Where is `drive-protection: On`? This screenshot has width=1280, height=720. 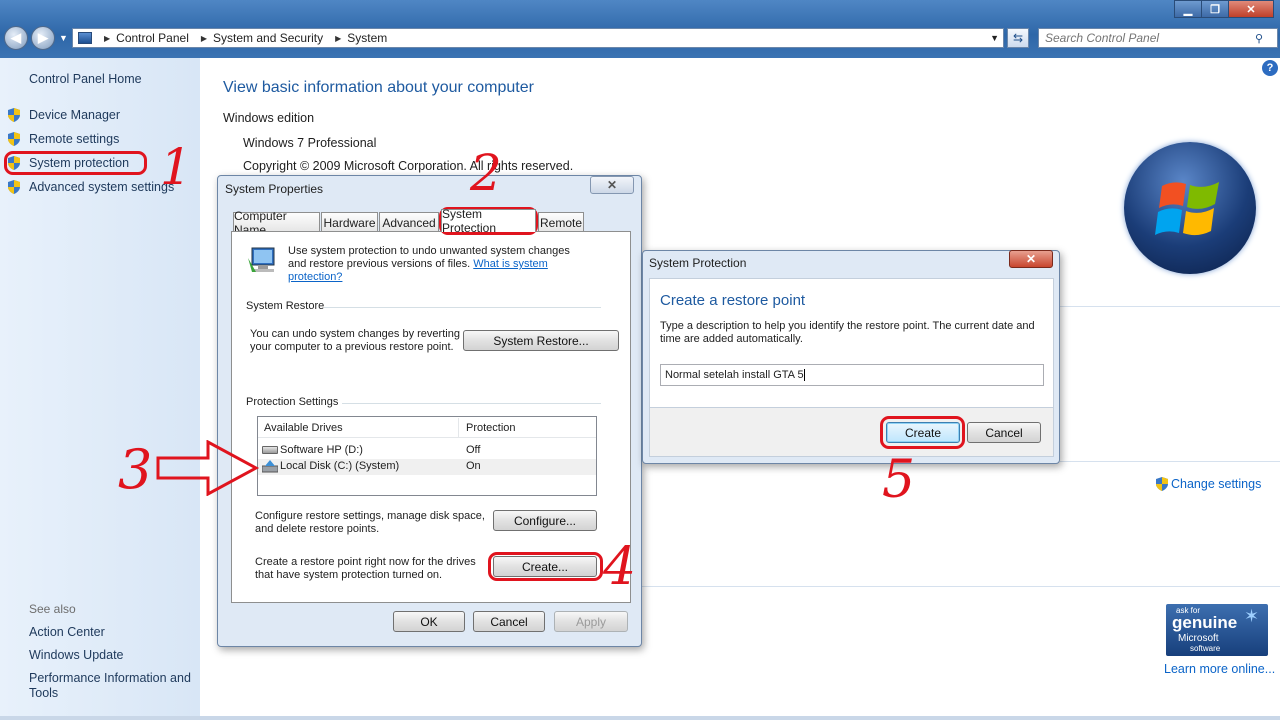 drive-protection: On is located at coordinates (473, 466).